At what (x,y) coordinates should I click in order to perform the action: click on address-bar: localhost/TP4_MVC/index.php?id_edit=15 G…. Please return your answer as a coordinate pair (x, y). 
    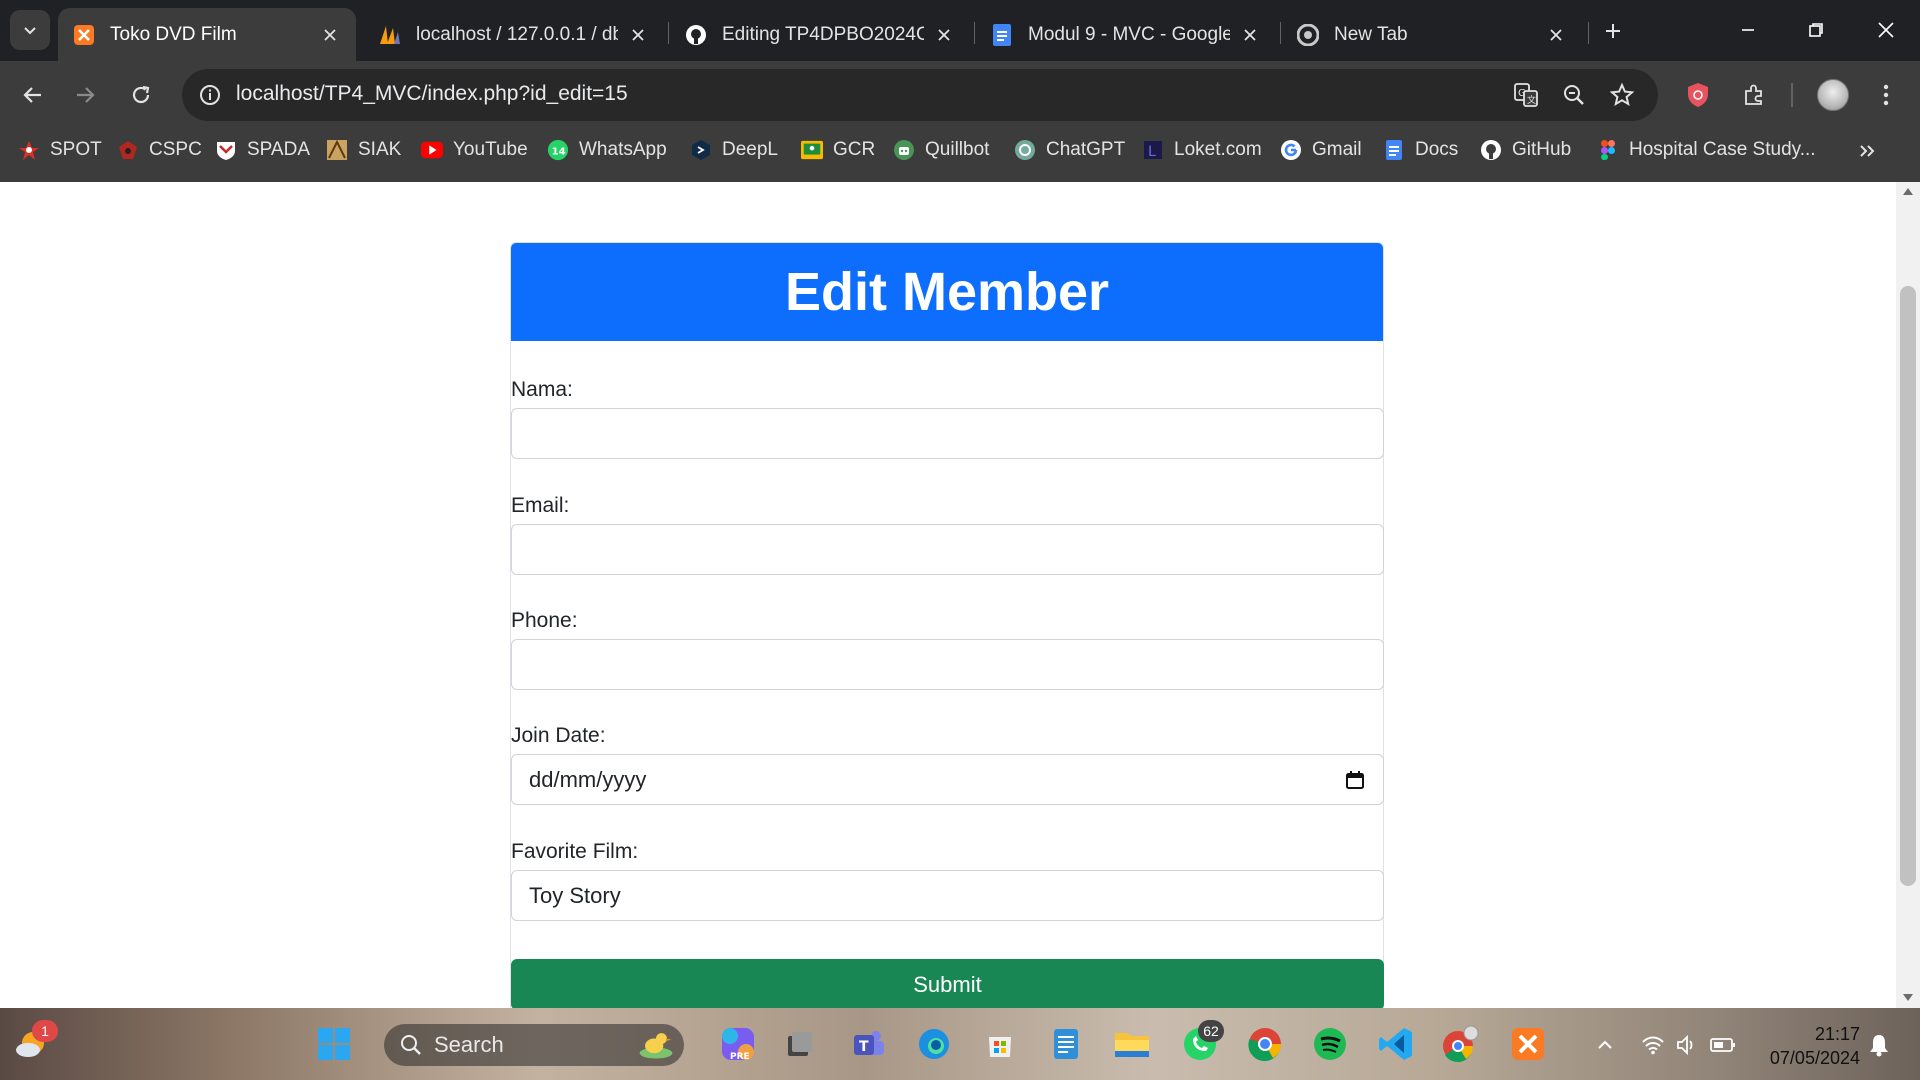
    Looking at the image, I should click on (920, 95).